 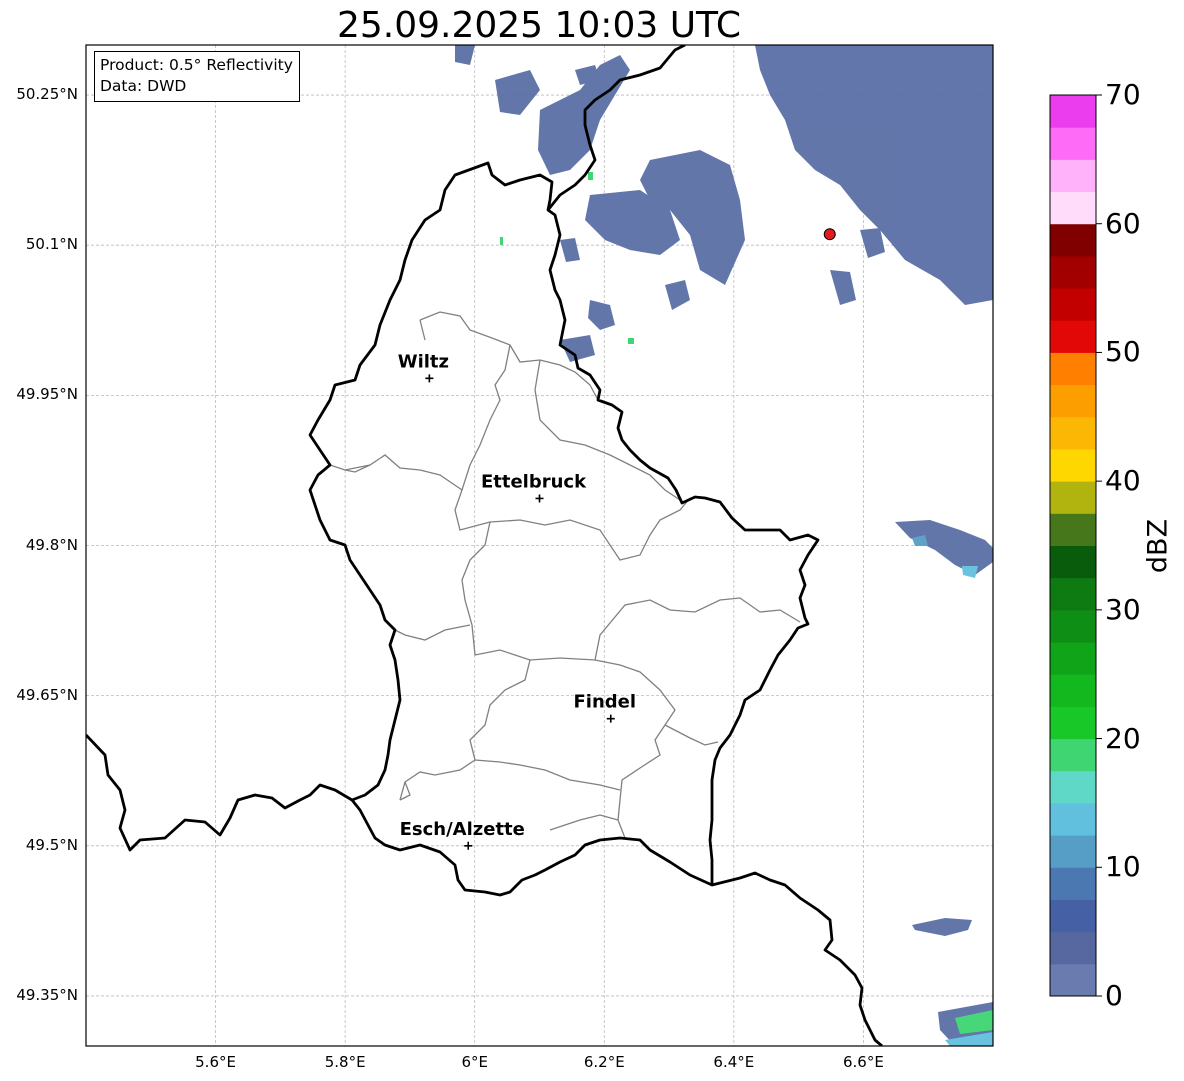 What do you see at coordinates (51, 544) in the screenshot?
I see `lat-tick-label: 49.8°N` at bounding box center [51, 544].